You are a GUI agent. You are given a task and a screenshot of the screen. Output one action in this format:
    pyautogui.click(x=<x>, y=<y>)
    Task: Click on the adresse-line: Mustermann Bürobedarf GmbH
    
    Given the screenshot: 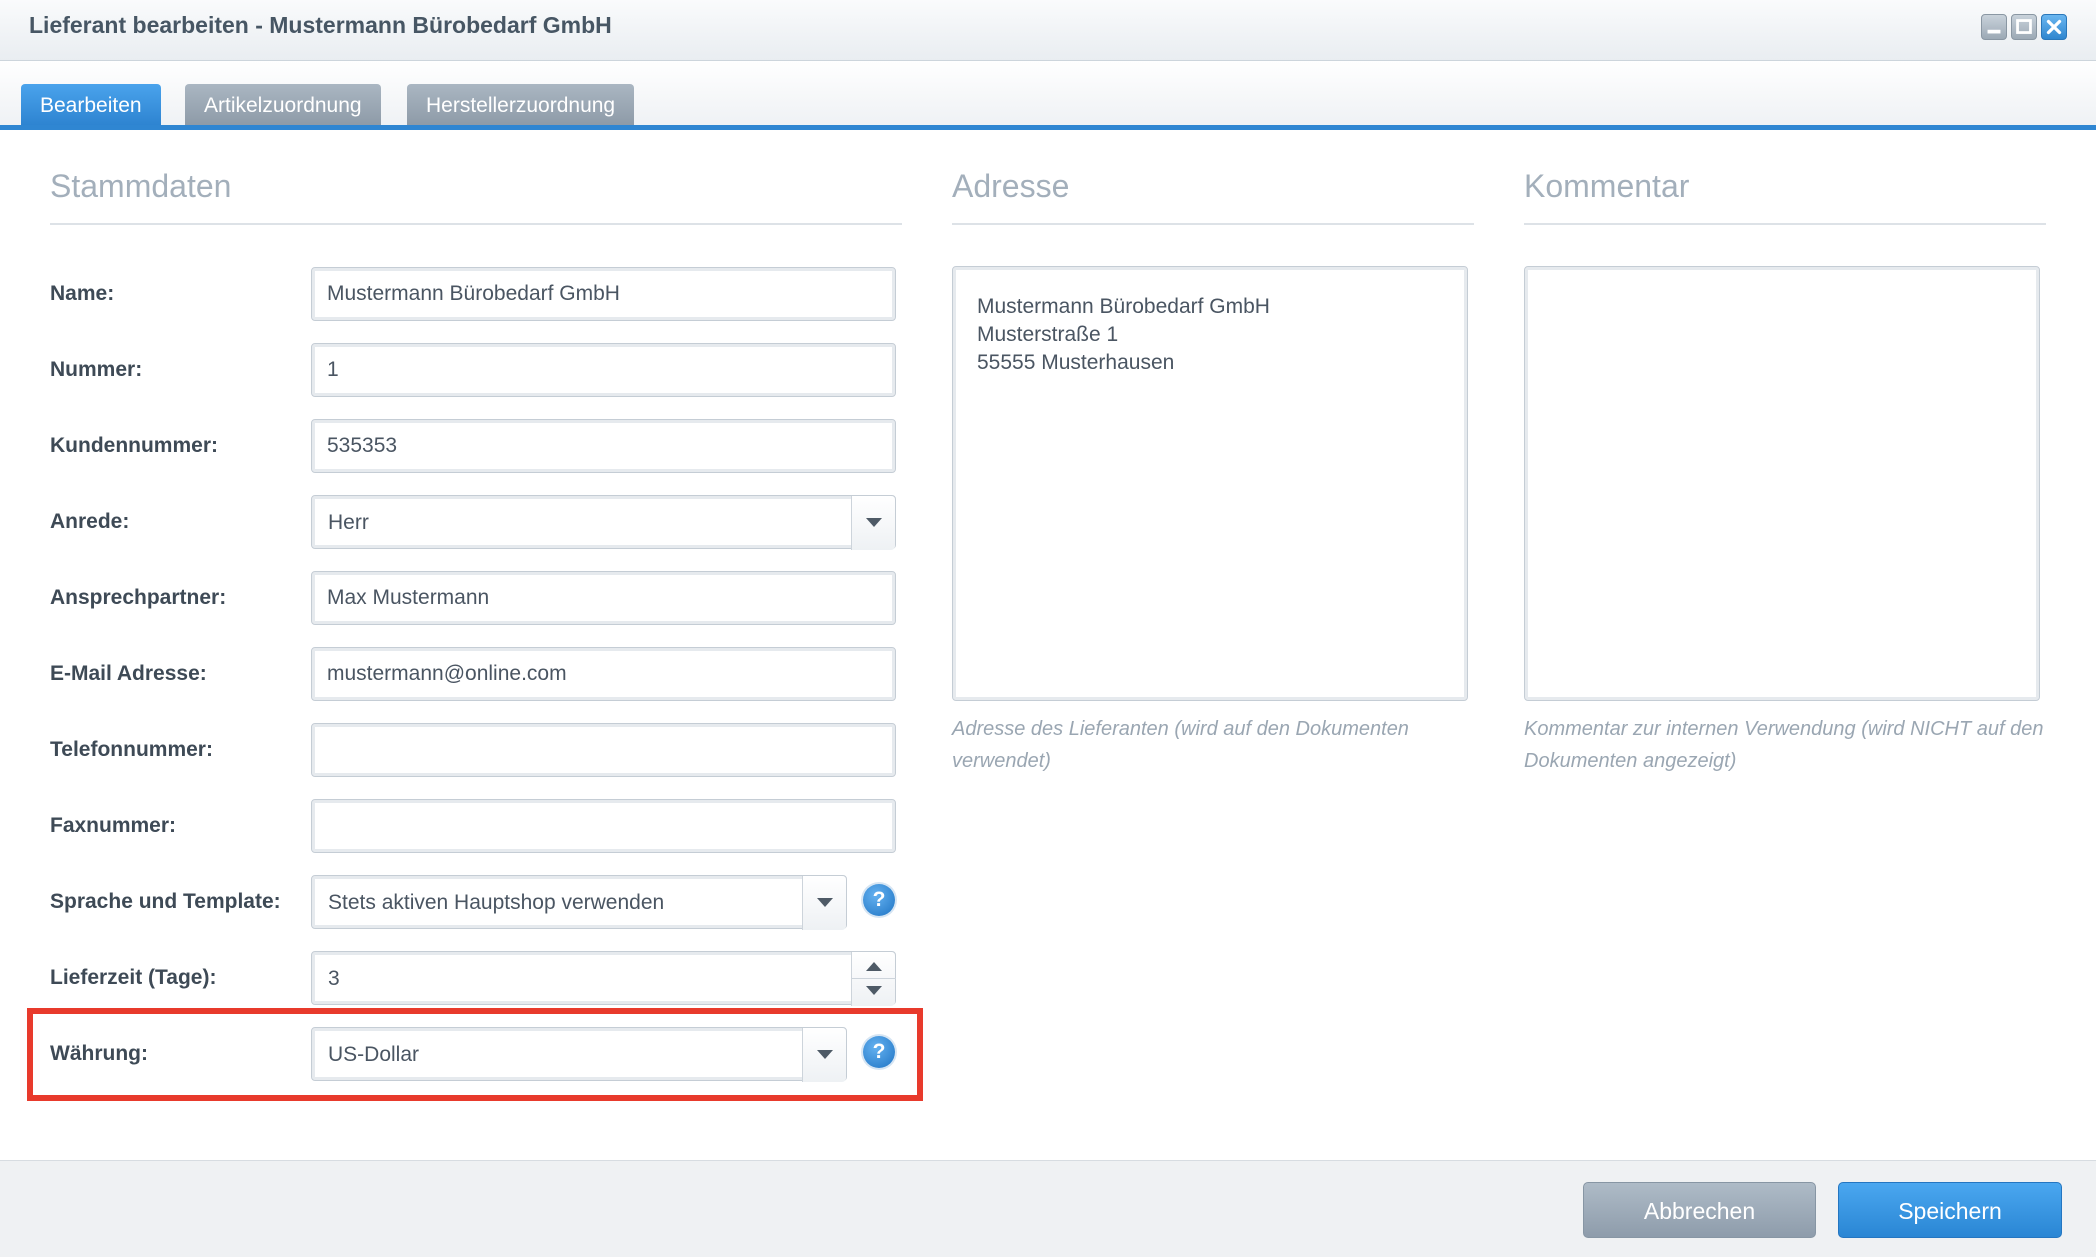 What is the action you would take?
    pyautogui.click(x=1123, y=306)
    